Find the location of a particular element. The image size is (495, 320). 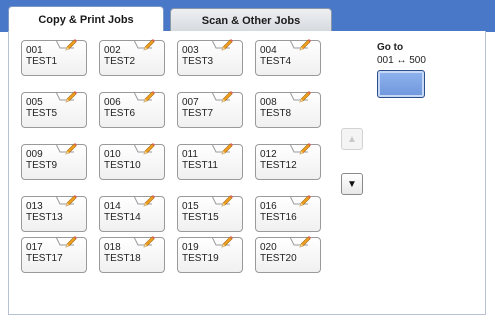

job-name: TEST6 is located at coordinates (120, 113).